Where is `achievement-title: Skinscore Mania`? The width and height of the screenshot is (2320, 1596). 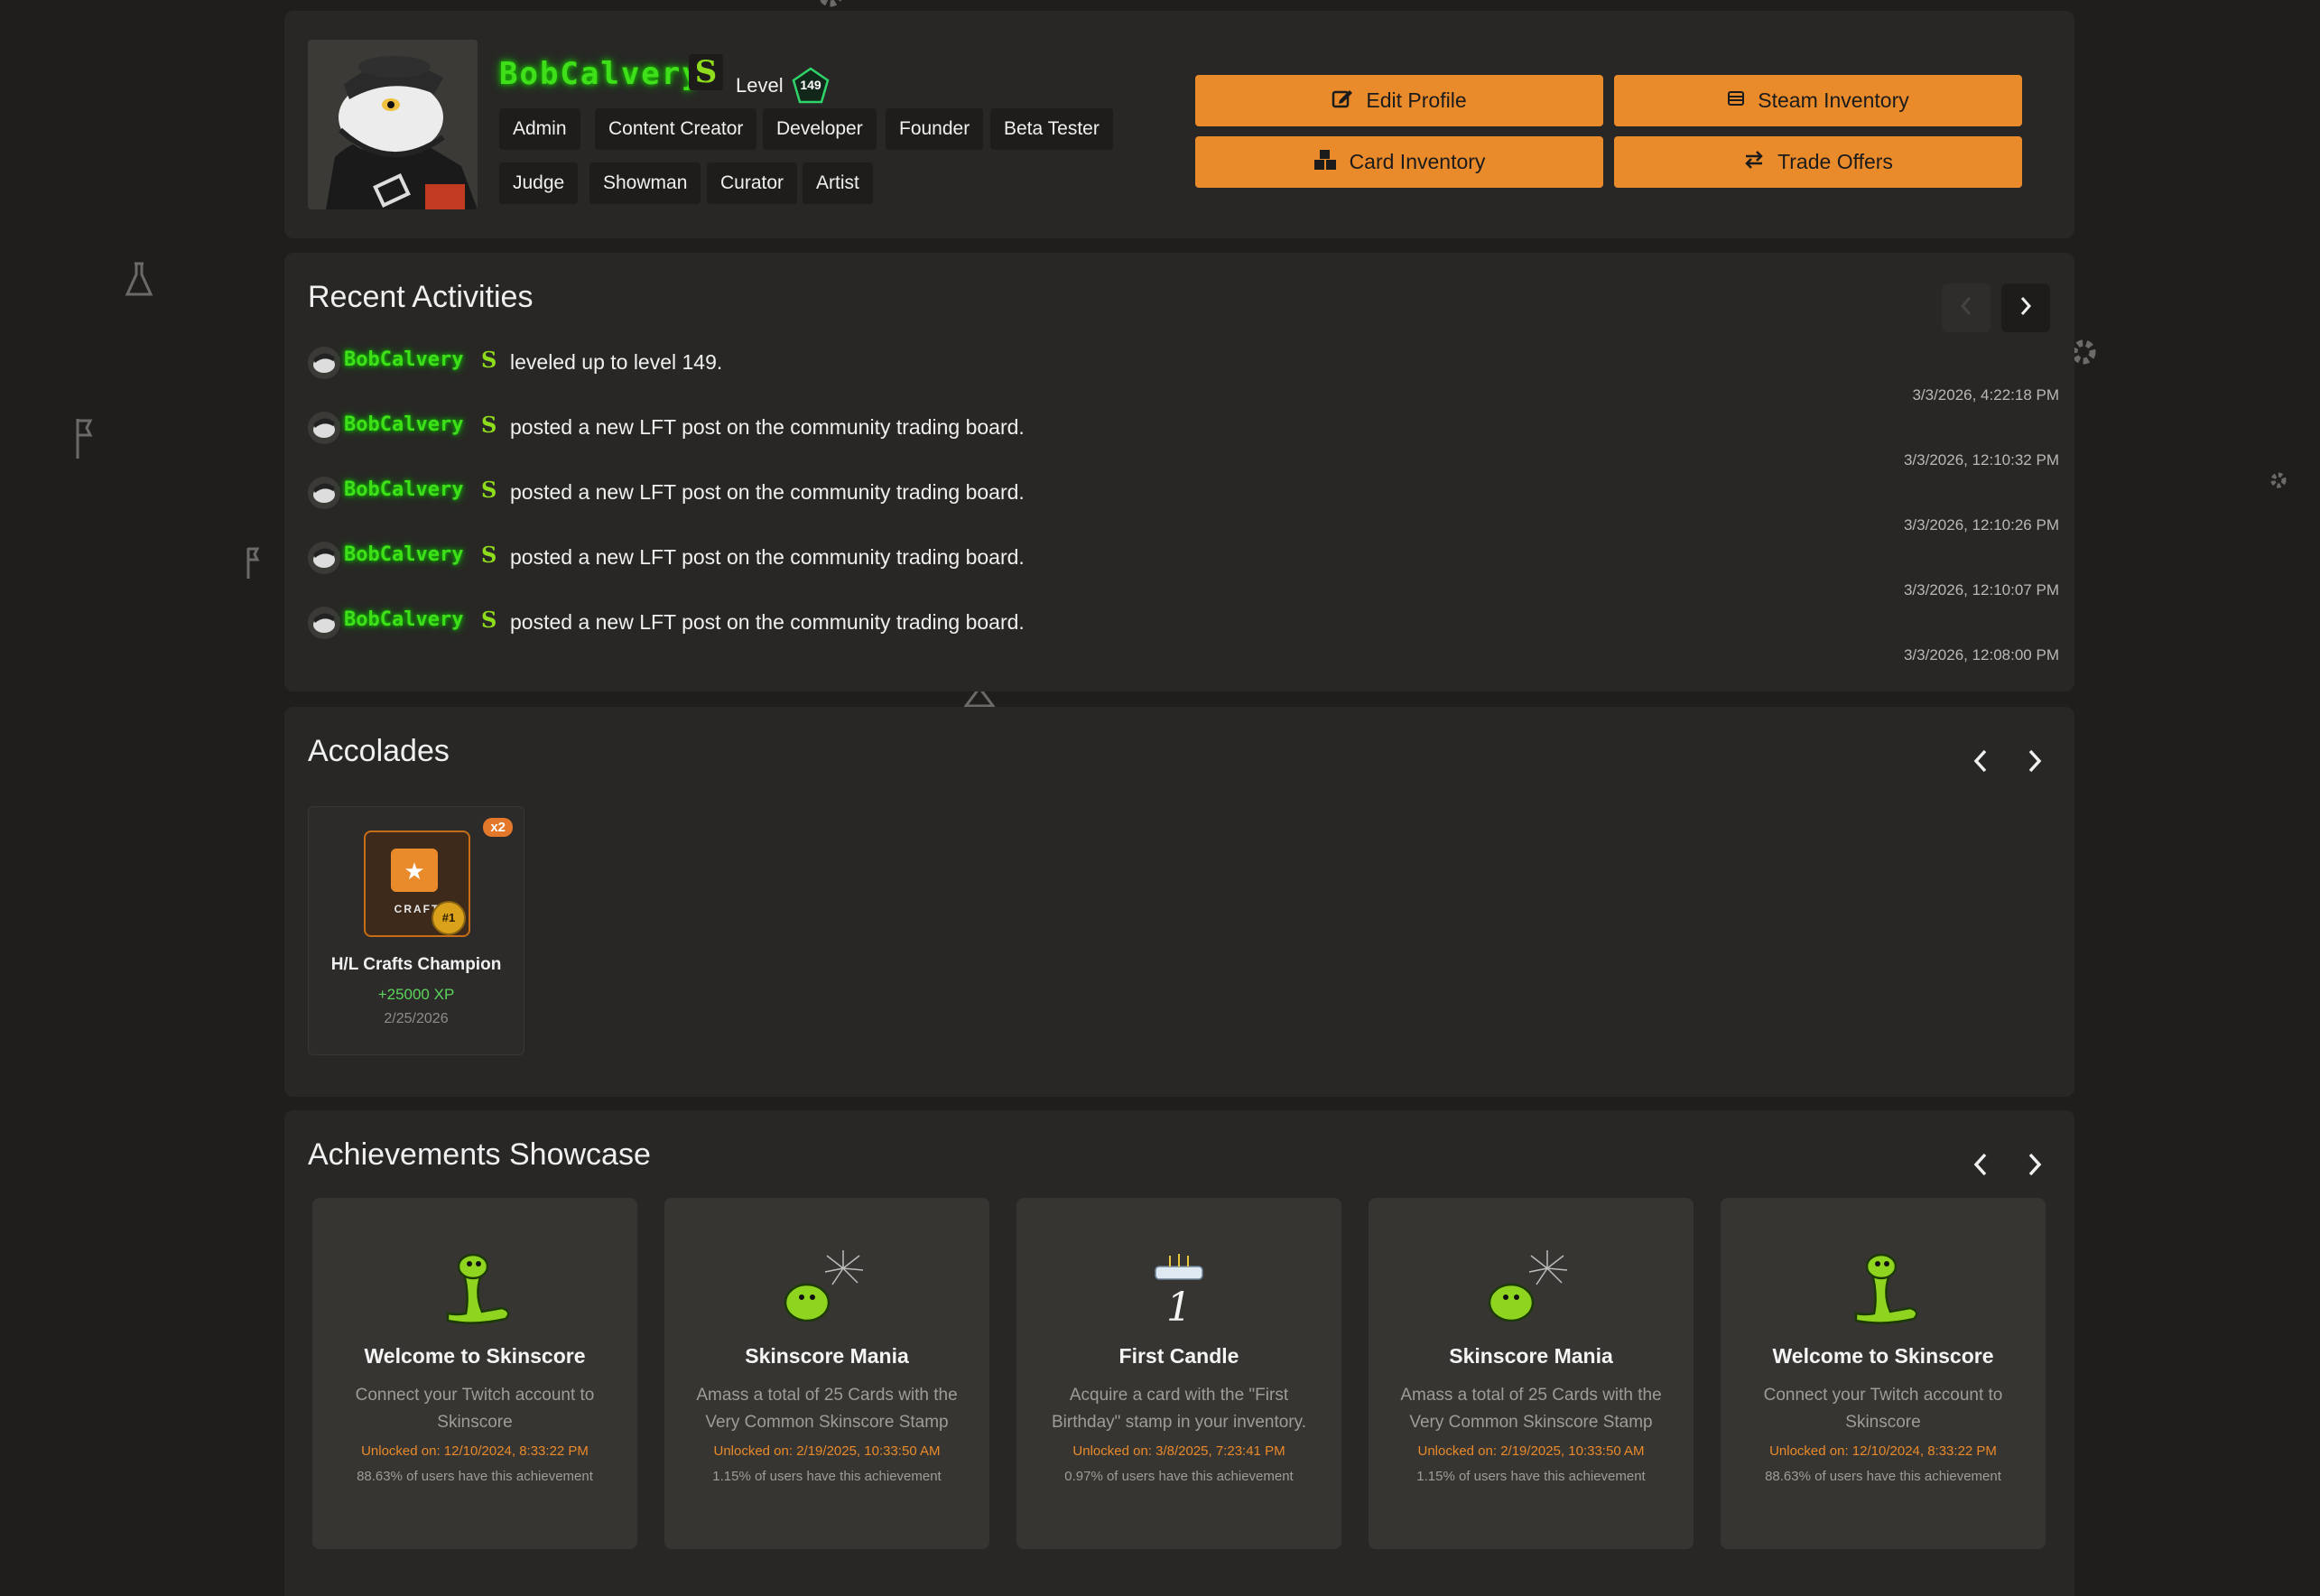
achievement-title: Skinscore Mania is located at coordinates (1531, 1356).